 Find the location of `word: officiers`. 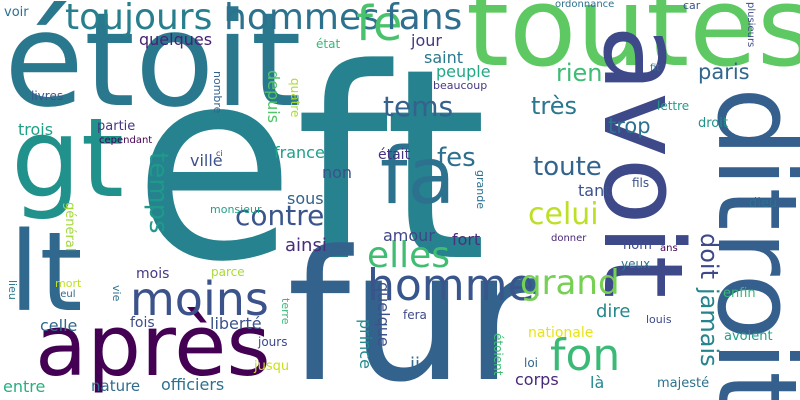

word: officiers is located at coordinates (193, 384).